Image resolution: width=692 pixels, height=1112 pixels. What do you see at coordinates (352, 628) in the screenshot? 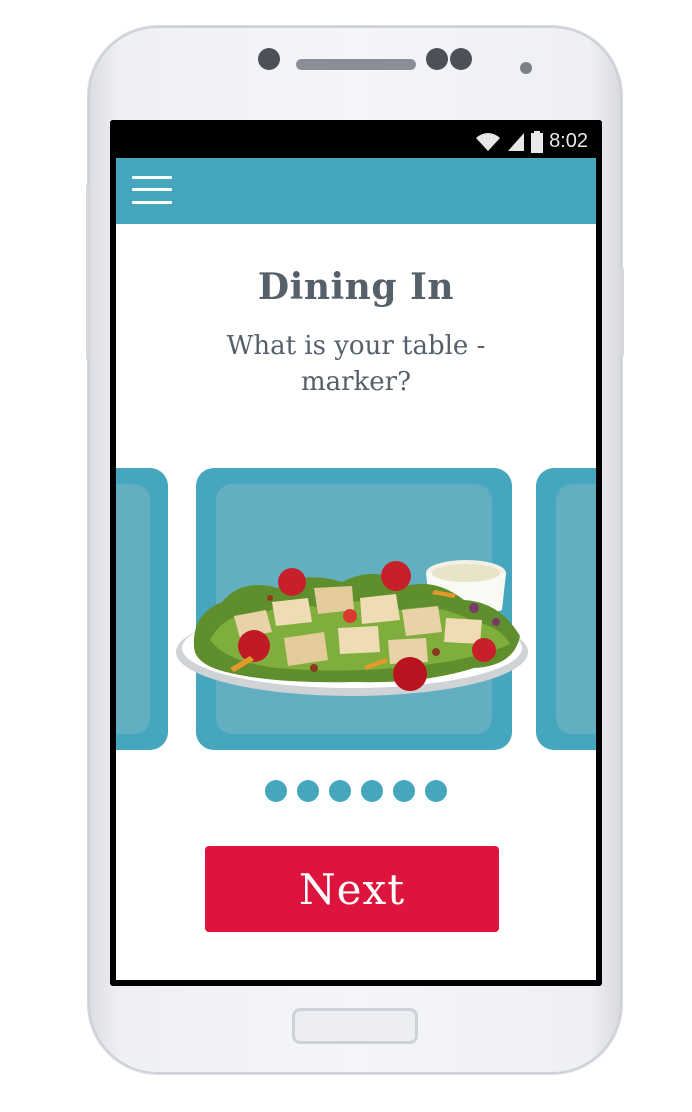
I see `chicken-salad-image` at bounding box center [352, 628].